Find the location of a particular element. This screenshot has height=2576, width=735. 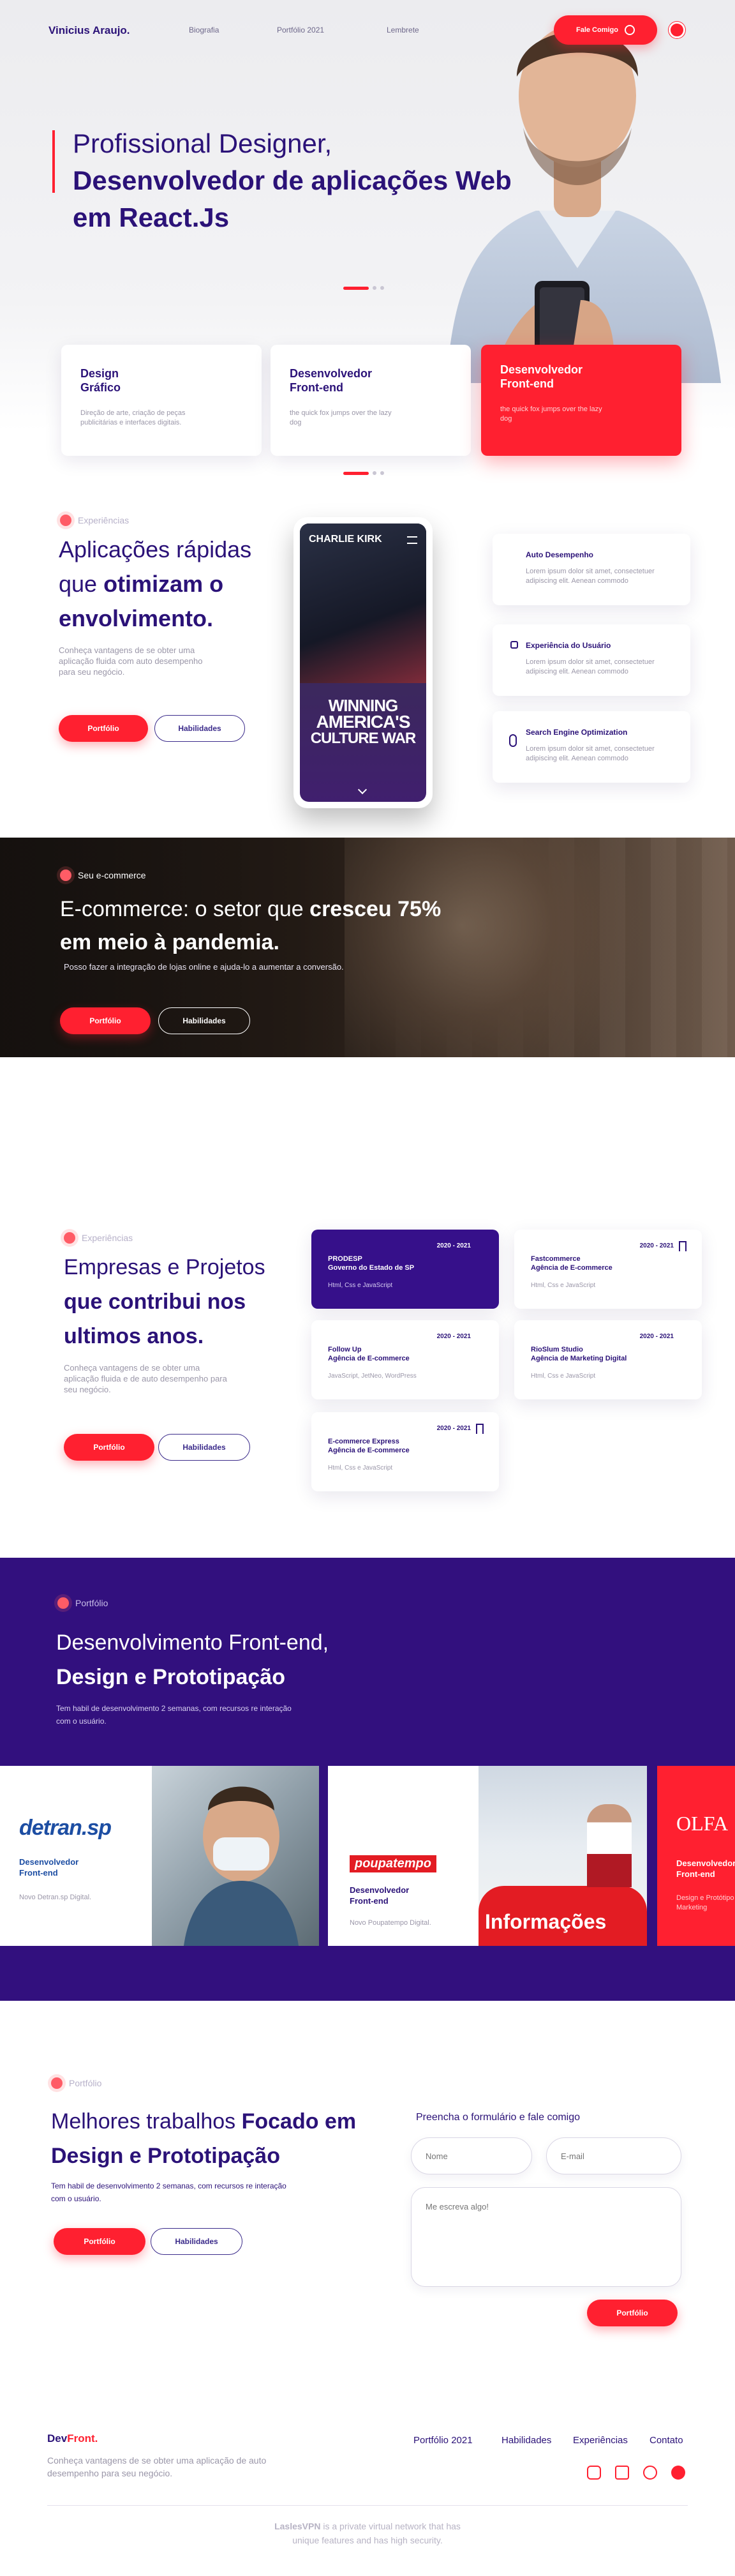

ecommerce-eyebrow: Seu e-commerce is located at coordinates (103, 875).